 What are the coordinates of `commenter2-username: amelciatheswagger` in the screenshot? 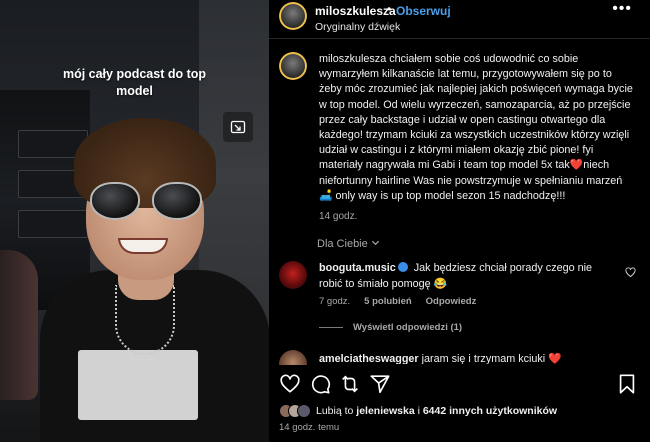 It's located at (369, 358).